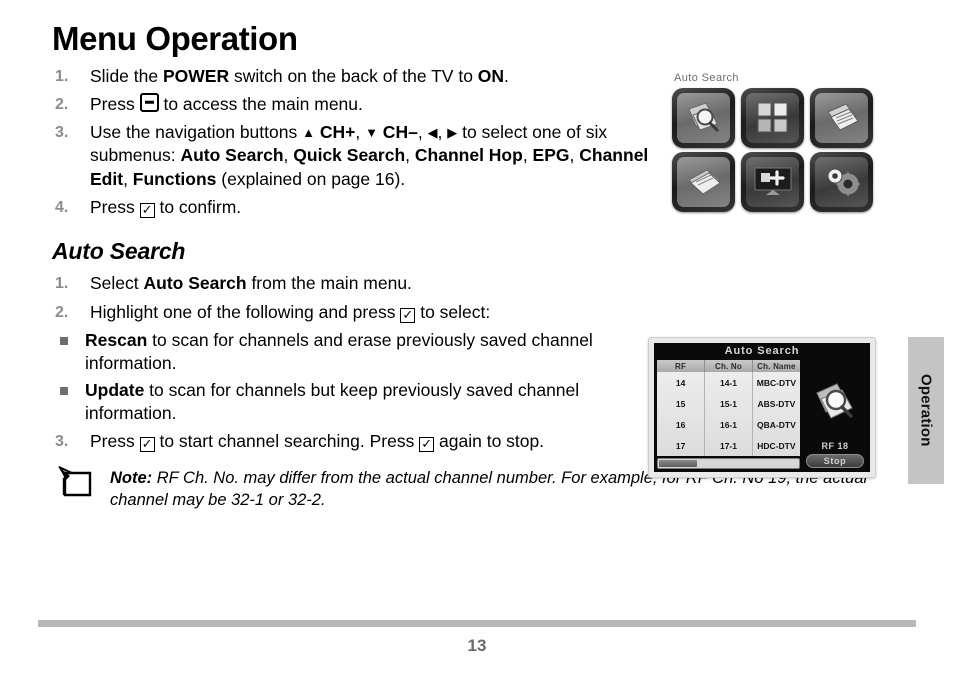 Image resolution: width=954 pixels, height=677 pixels. I want to click on list-item: 2. Press to access the main menu., so click(209, 103).